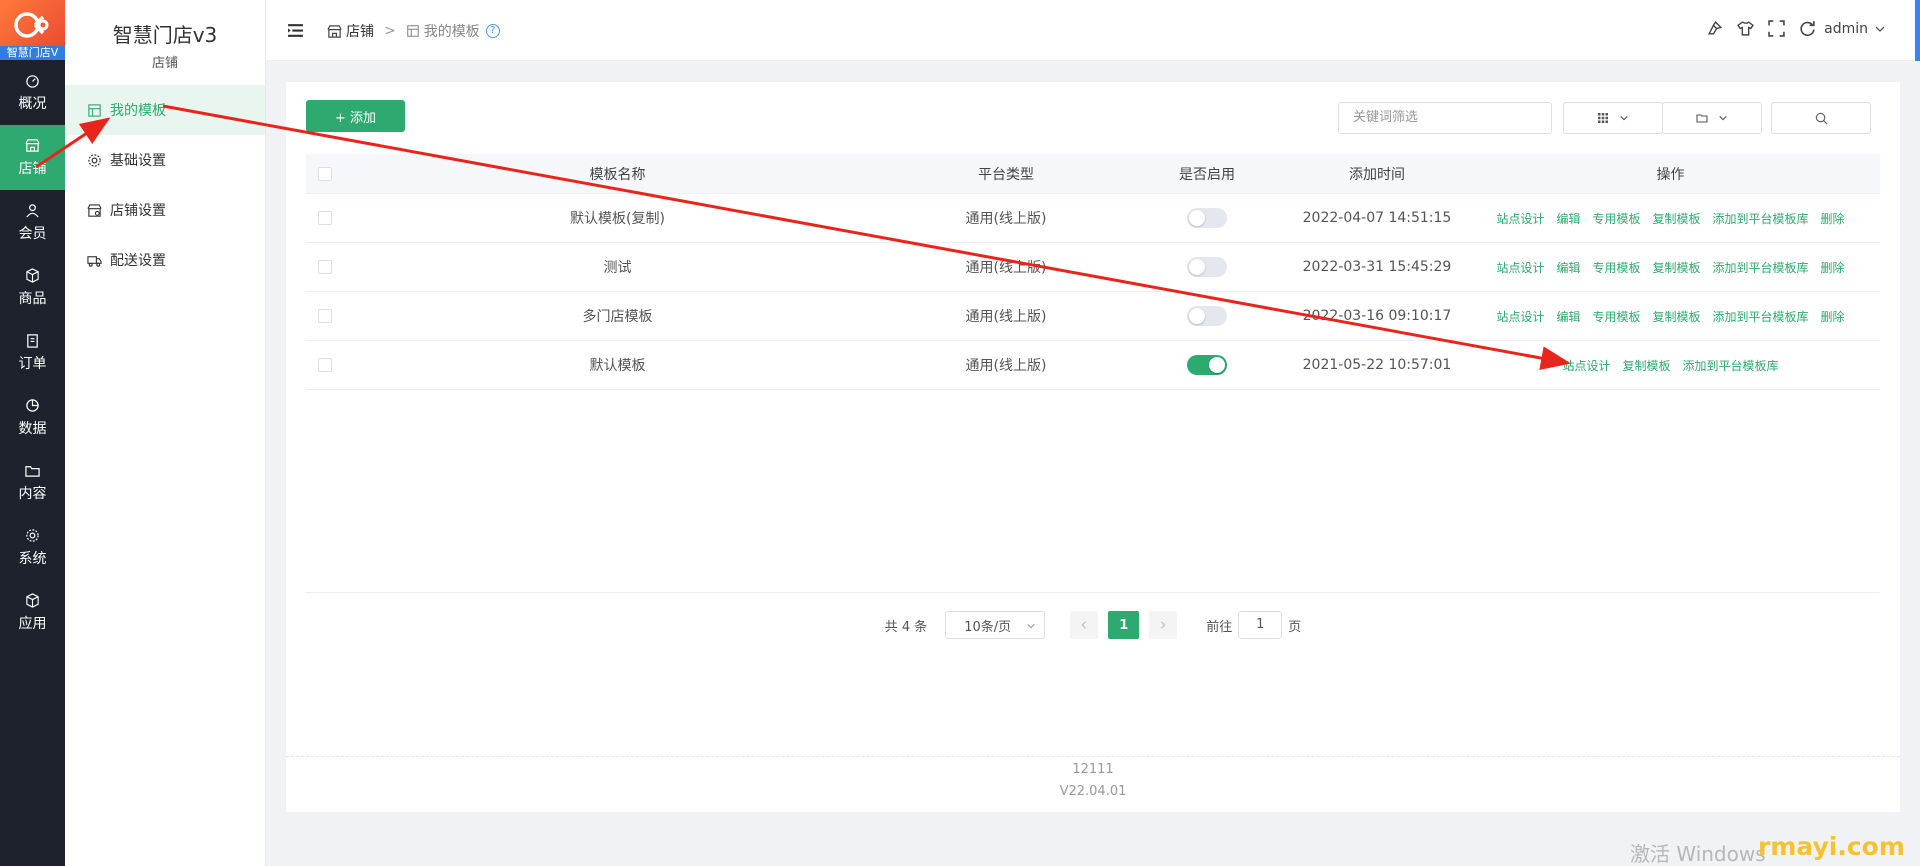  What do you see at coordinates (1006, 366) in the screenshot?
I see `platform-type: 通用(线上版)` at bounding box center [1006, 366].